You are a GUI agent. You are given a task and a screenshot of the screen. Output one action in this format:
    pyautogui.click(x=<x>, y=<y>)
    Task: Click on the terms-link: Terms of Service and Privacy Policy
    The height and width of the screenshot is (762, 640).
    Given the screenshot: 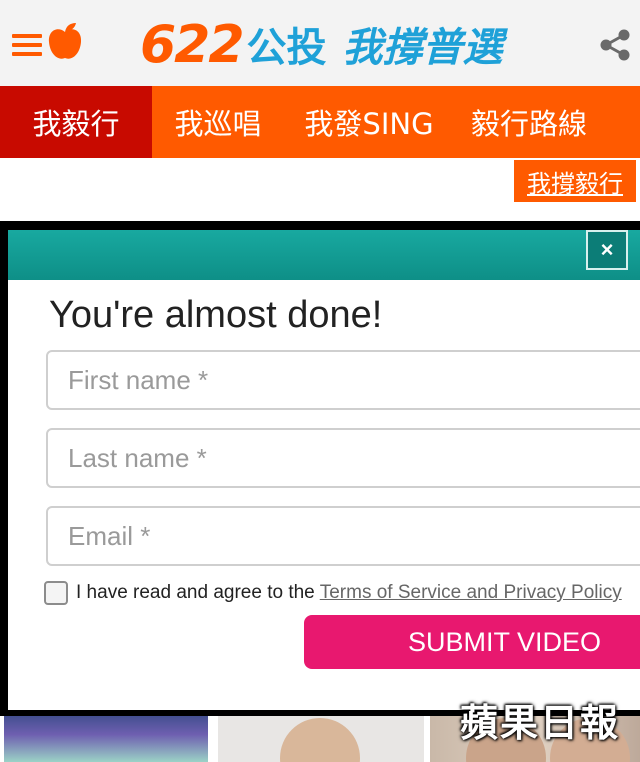 What is the action you would take?
    pyautogui.click(x=471, y=593)
    